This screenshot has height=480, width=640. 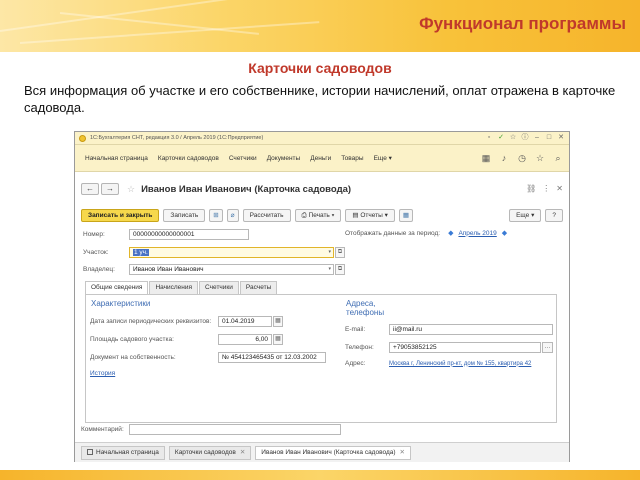 What do you see at coordinates (246, 189) in the screenshot?
I see `form-title: Иванов Иван Иванович (Карточка садовода)` at bounding box center [246, 189].